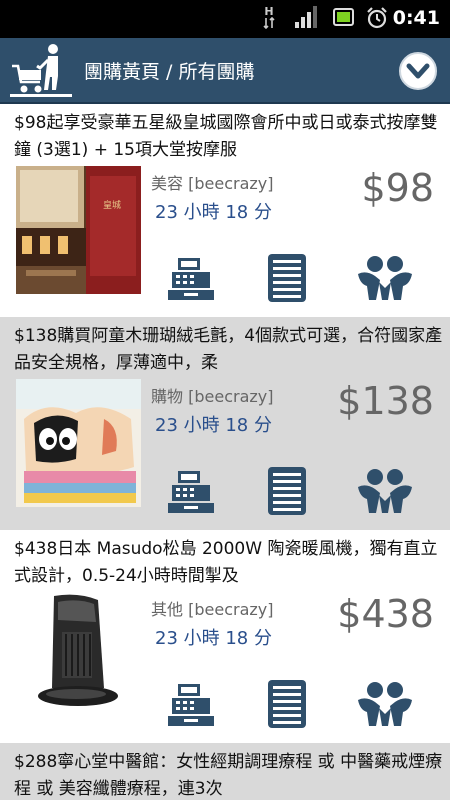 Image resolution: width=450 pixels, height=800 pixels. I want to click on deal-category: 購物 [beecrazy], so click(212, 396).